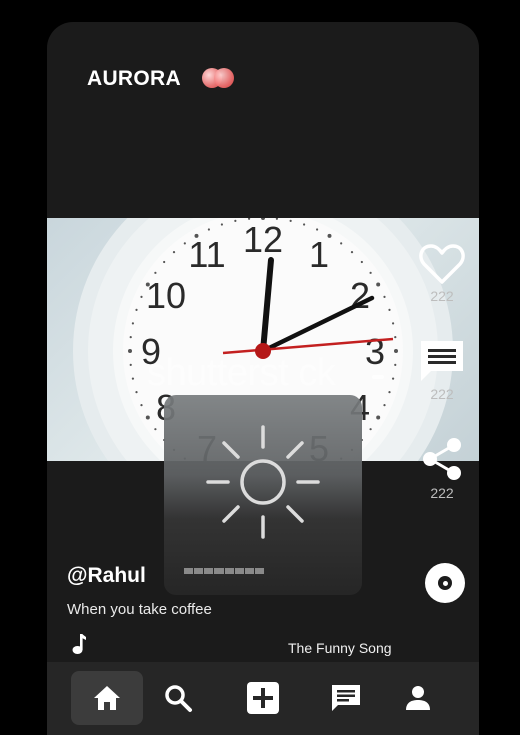 This screenshot has width=520, height=735. Describe the element at coordinates (442, 459) in the screenshot. I see `share-icon` at that location.